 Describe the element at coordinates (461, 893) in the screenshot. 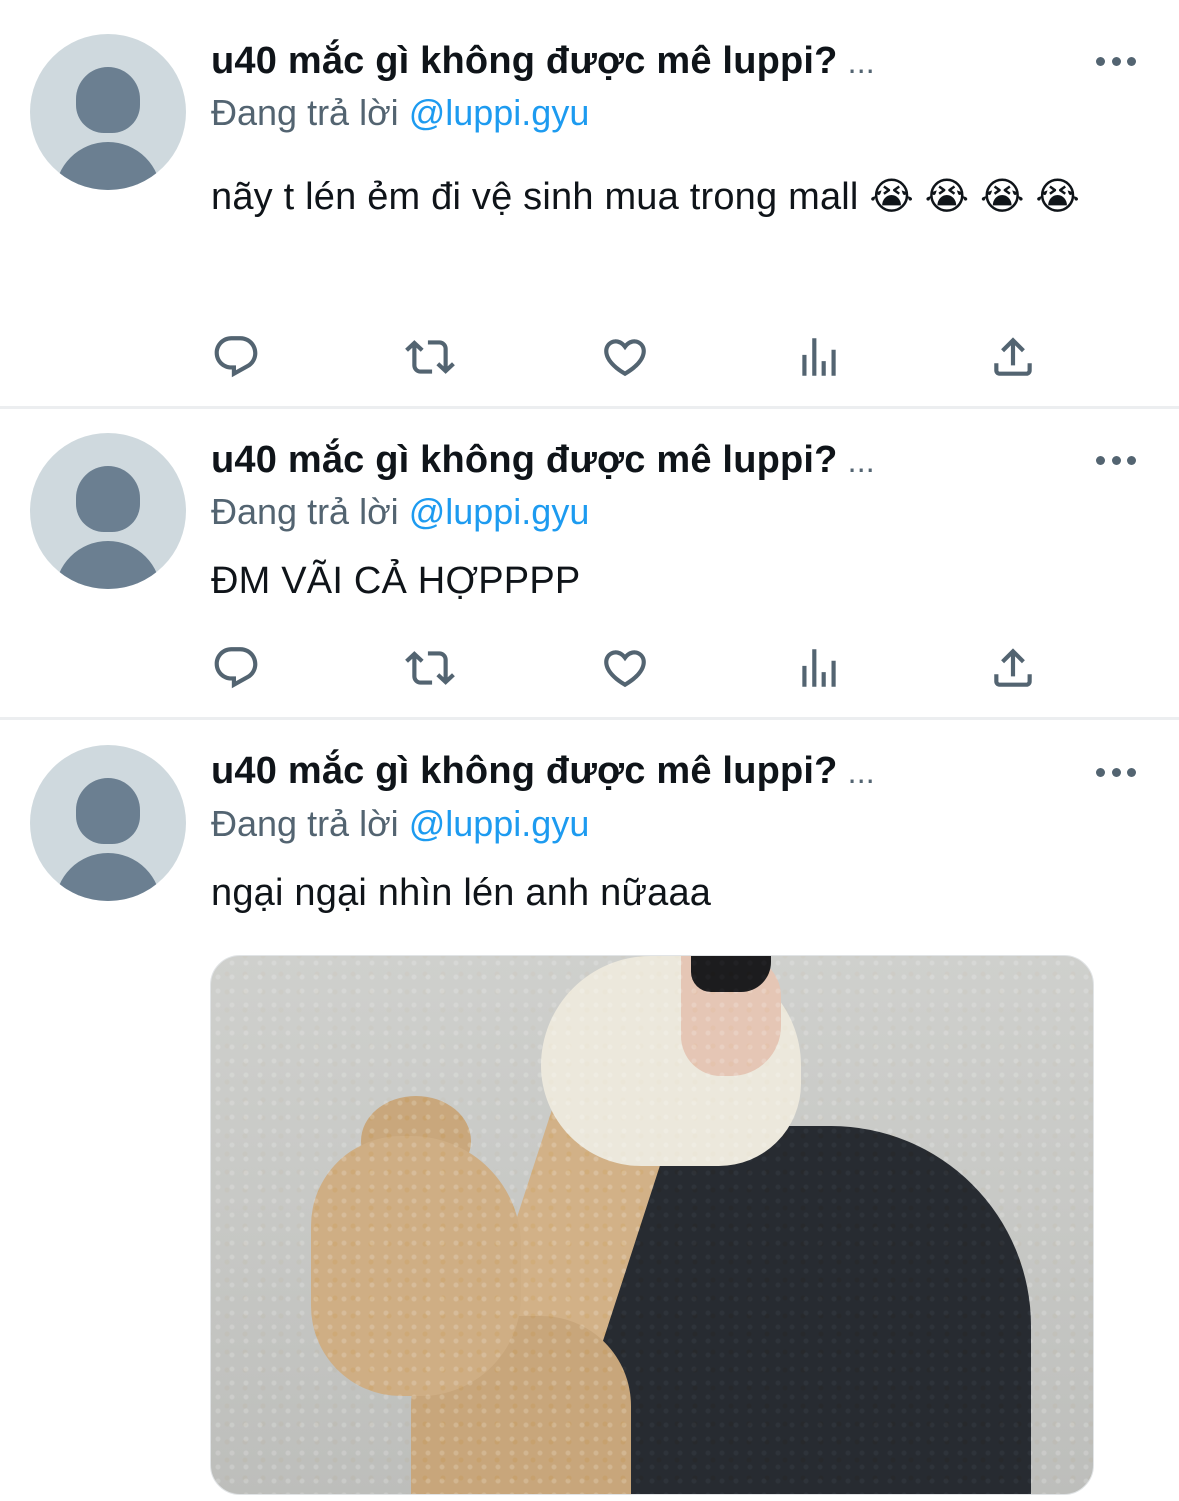

I see `tweet-text: ngại ngại nhìn lén anh nữaaa` at that location.